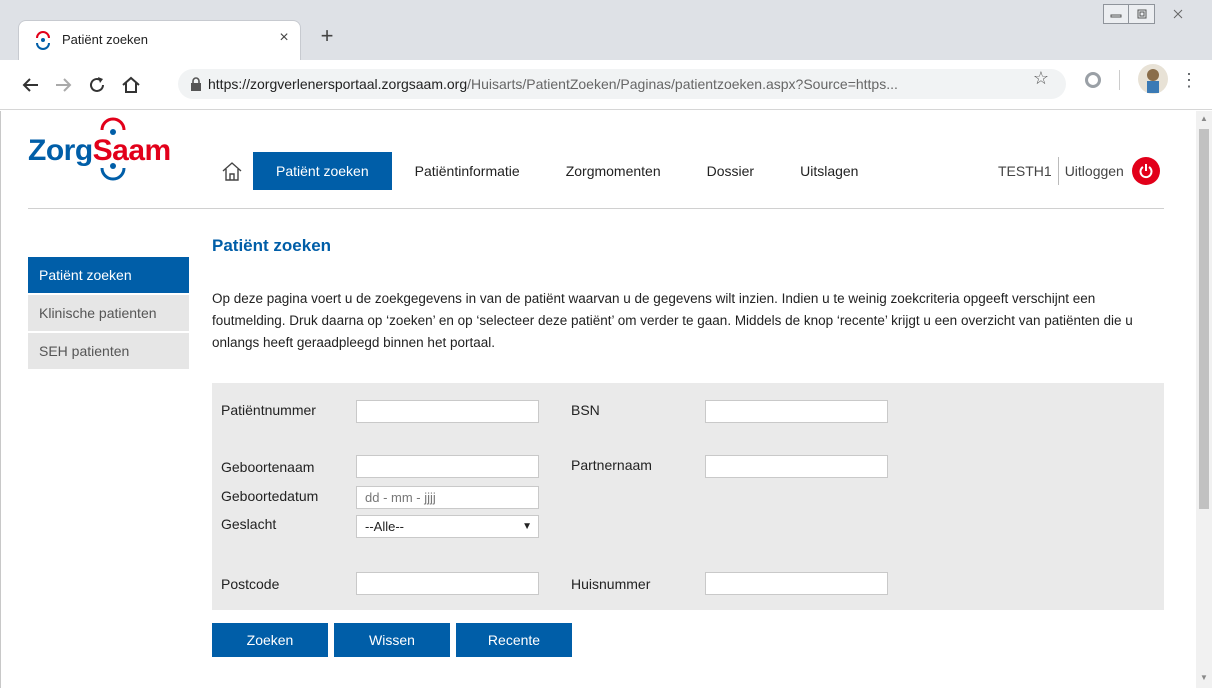 This screenshot has width=1212, height=688. Describe the element at coordinates (447, 497) in the screenshot. I see `geboortedatum-input: dd - mm - jjjj` at that location.